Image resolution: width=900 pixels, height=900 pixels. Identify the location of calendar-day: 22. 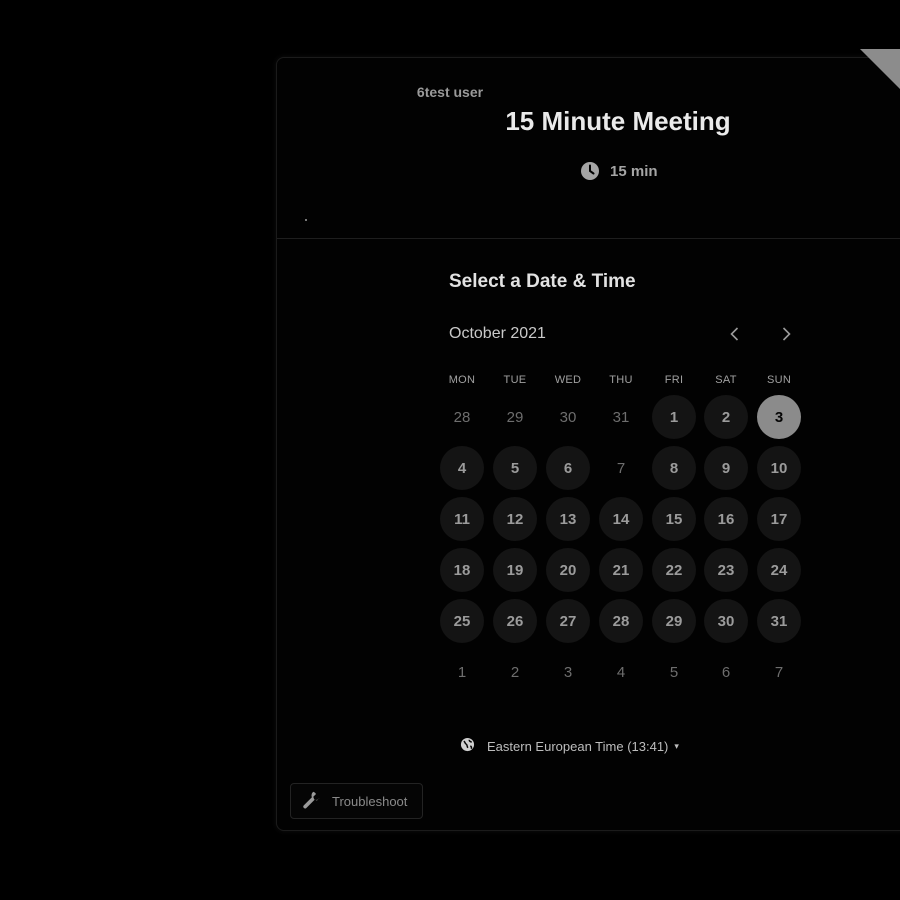
(674, 570).